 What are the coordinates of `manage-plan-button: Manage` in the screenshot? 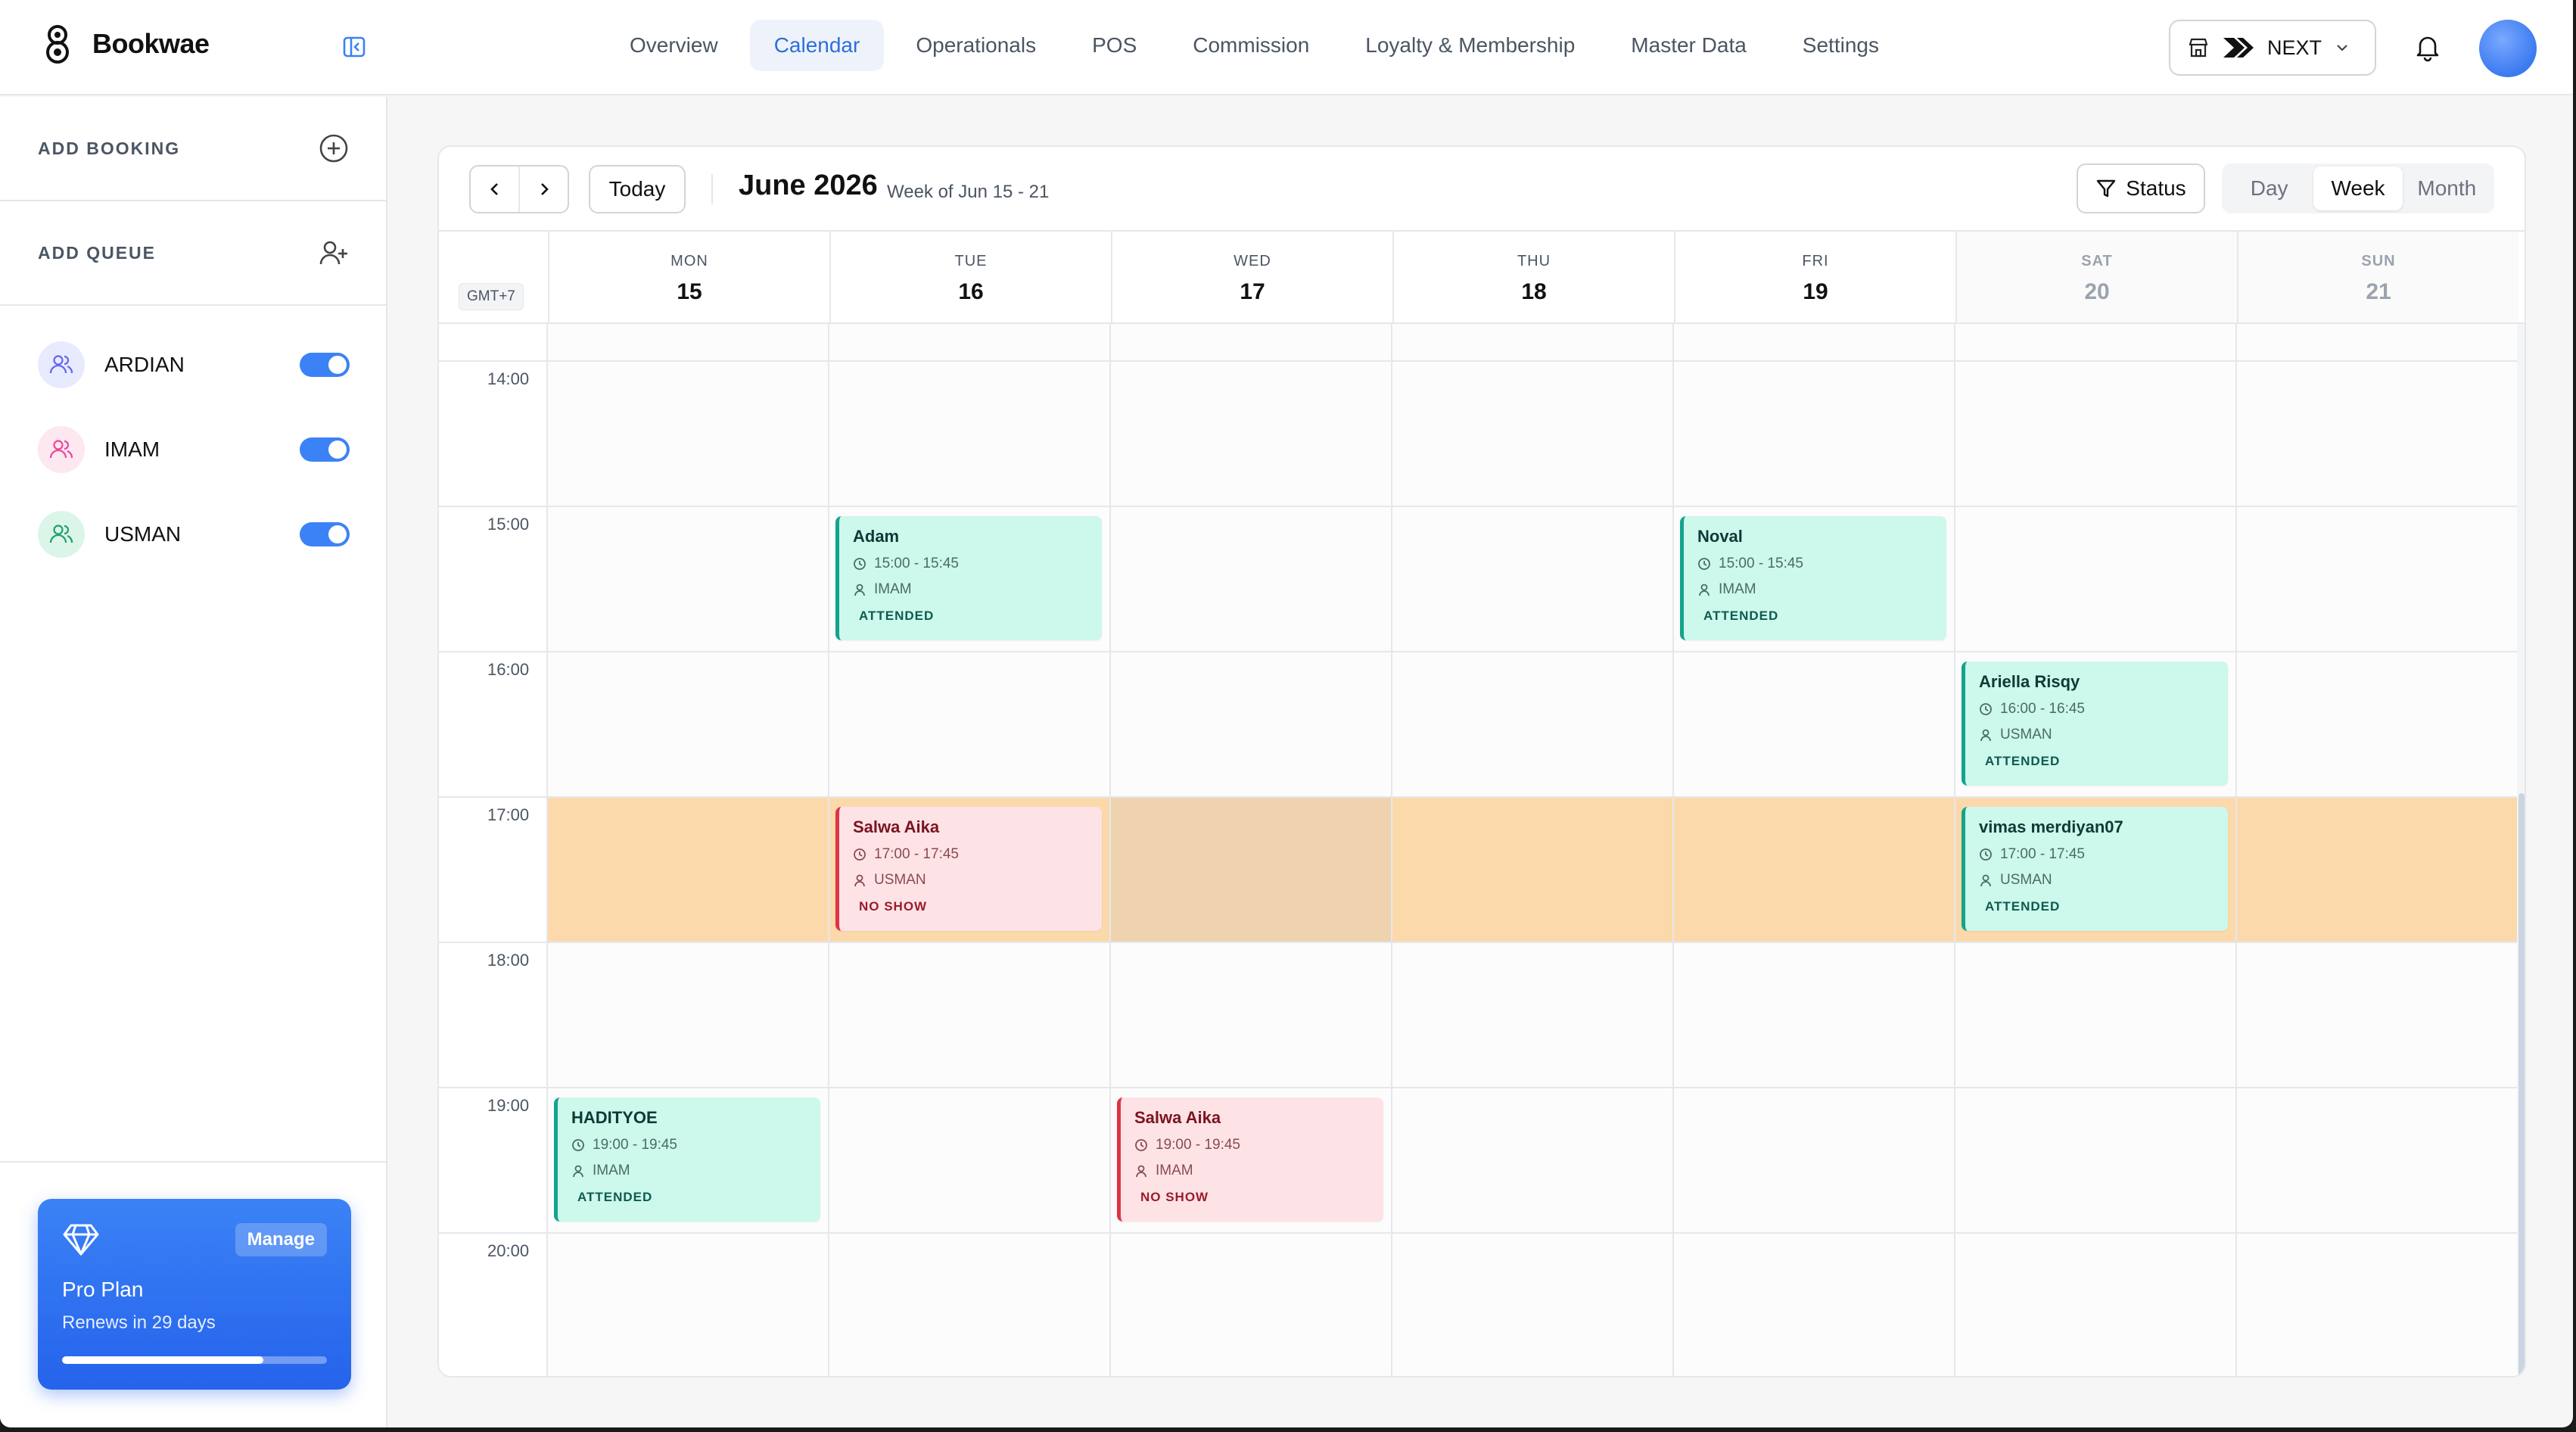 It's located at (281, 1239).